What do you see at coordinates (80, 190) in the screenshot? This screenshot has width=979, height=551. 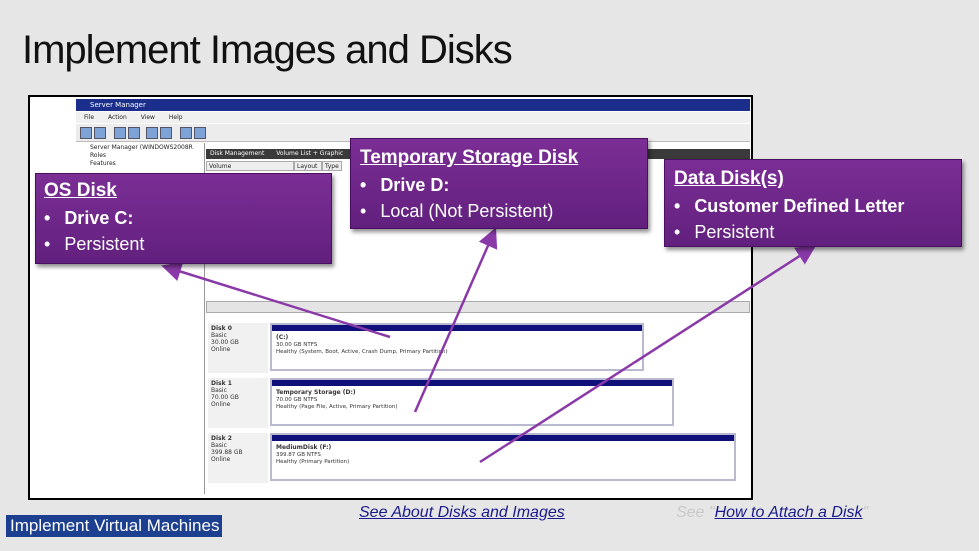 I see `callout-title: OS Disk` at bounding box center [80, 190].